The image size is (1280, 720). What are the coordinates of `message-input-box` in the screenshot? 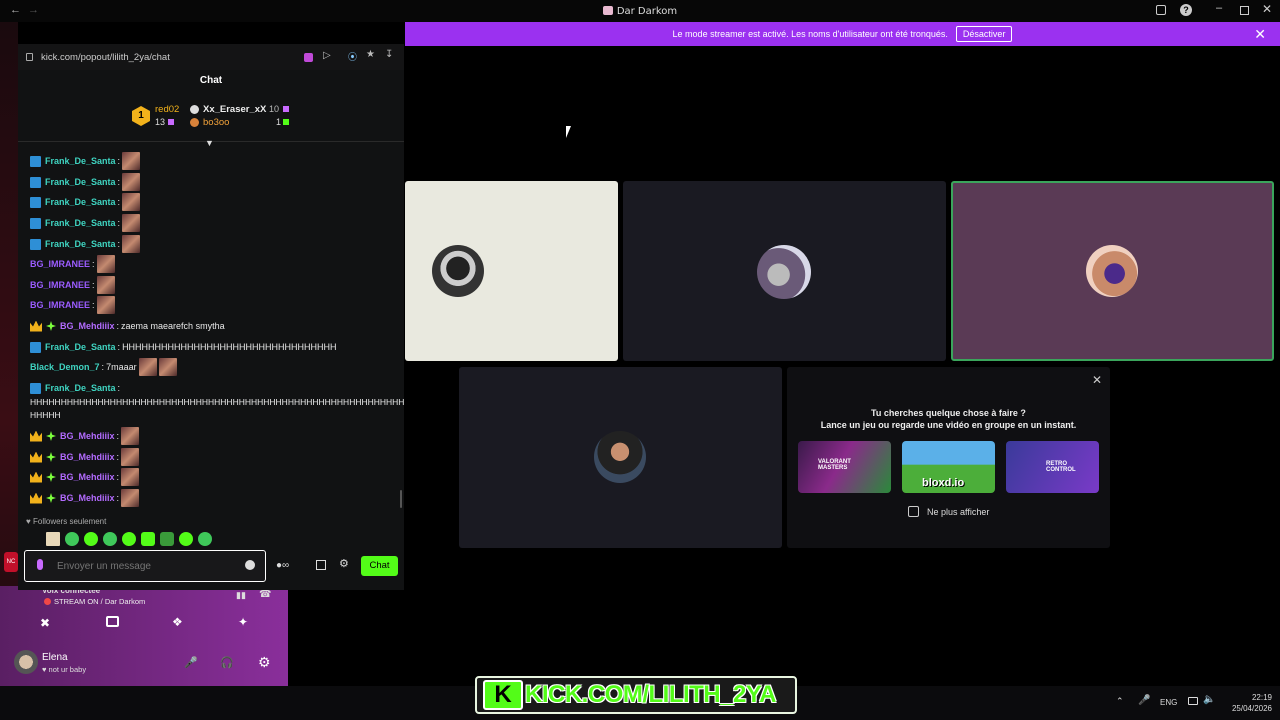 It's located at (145, 566).